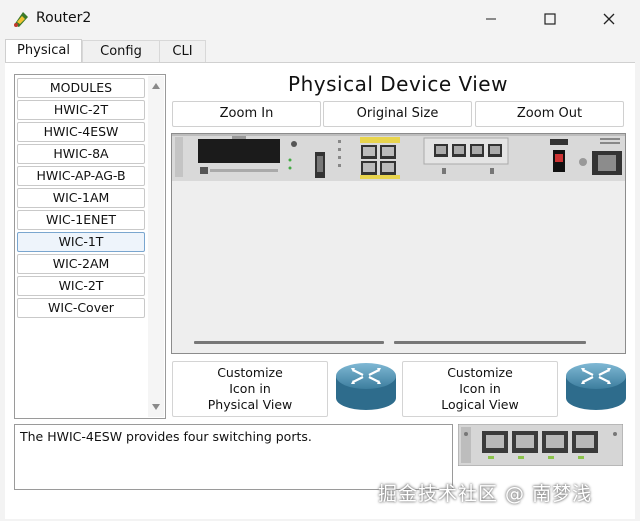 This screenshot has height=521, width=640. I want to click on physical-device-view-title: Physical Device View, so click(398, 84).